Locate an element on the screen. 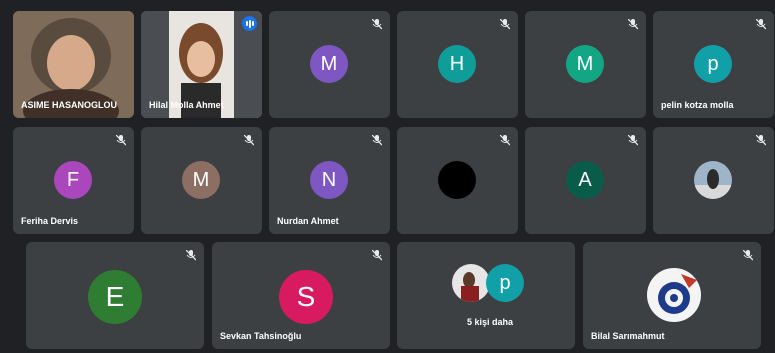 This screenshot has height=353, width=775. participant-tile-nurdan: N Nurdan Ahmet is located at coordinates (329, 180).